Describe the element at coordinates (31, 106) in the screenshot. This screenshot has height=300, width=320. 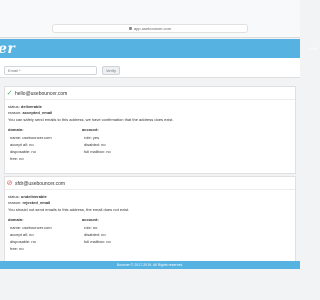
I see `status-value: deliverable` at that location.